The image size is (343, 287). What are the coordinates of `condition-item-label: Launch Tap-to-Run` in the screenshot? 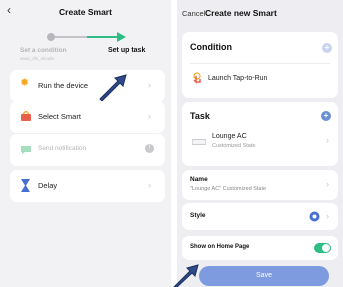 It's located at (237, 78).